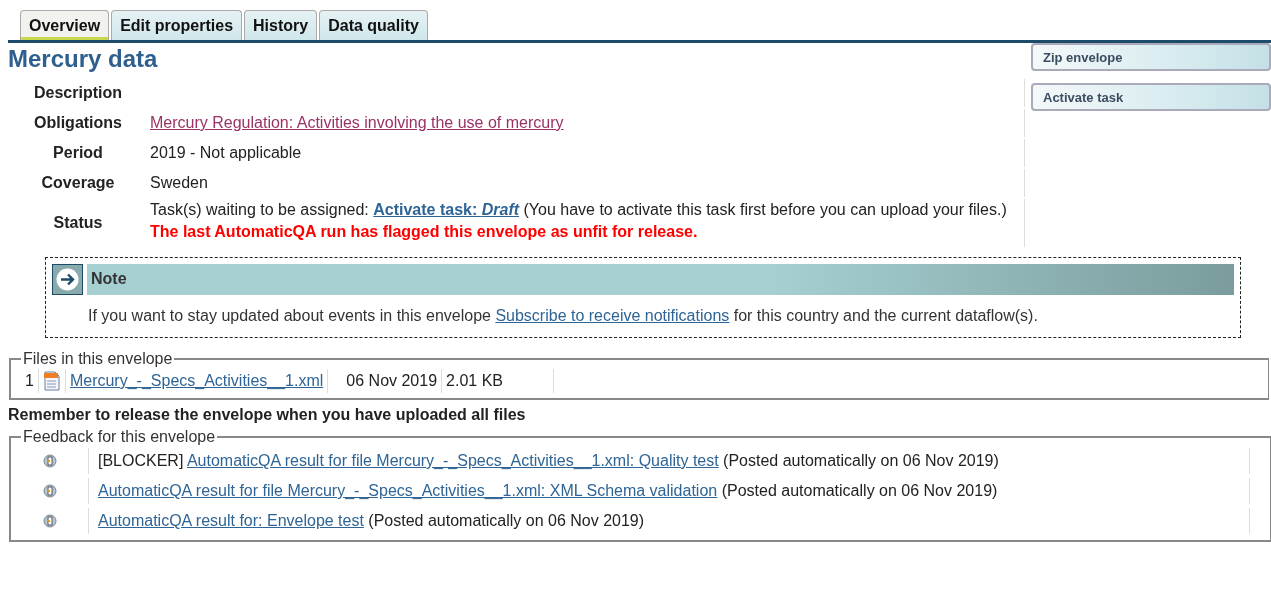  I want to click on feedback-entry: AutomaticQA result for file Mercury_-_Specs_Activities__1.xml: XML Schema validation (Posted automatically on 06 Nov 2019), so click(548, 491).